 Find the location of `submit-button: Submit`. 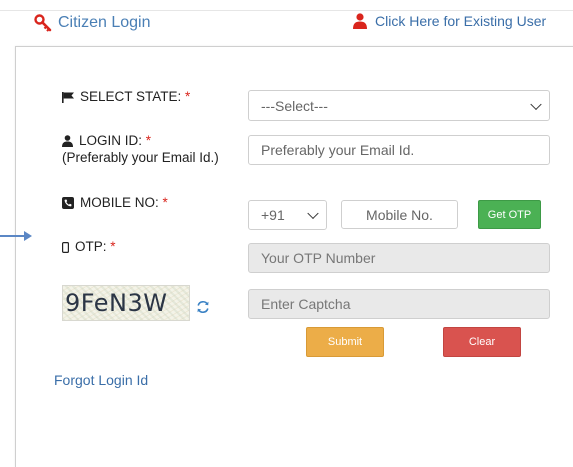

submit-button: Submit is located at coordinates (345, 342).